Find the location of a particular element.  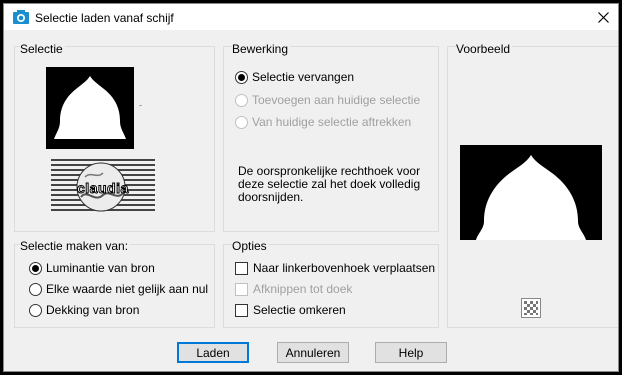

close-button is located at coordinates (603, 17).